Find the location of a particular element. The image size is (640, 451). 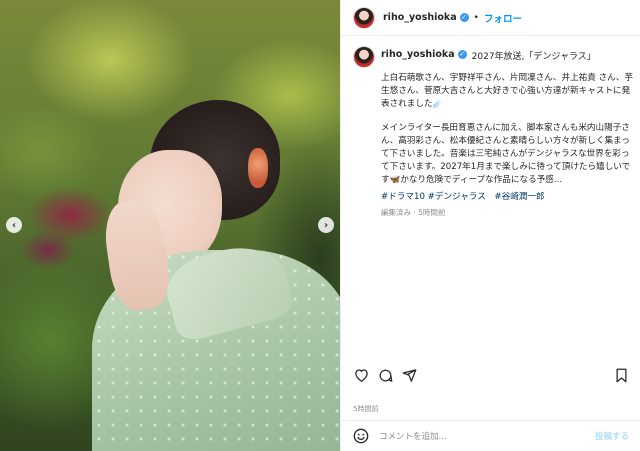

caption-header: riho_yoshioka ✓ 2027年放送,「デンジャラス」 is located at coordinates (494, 57).